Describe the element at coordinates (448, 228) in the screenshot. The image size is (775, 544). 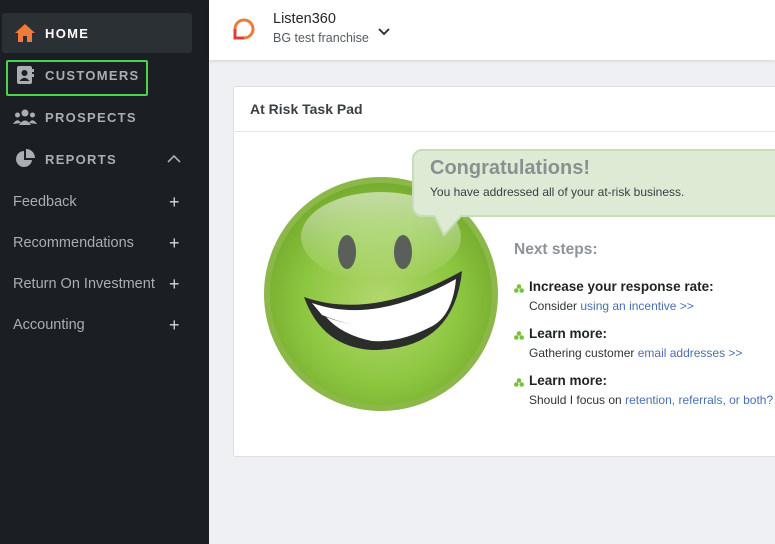
I see `speech-bubble-tail` at that location.